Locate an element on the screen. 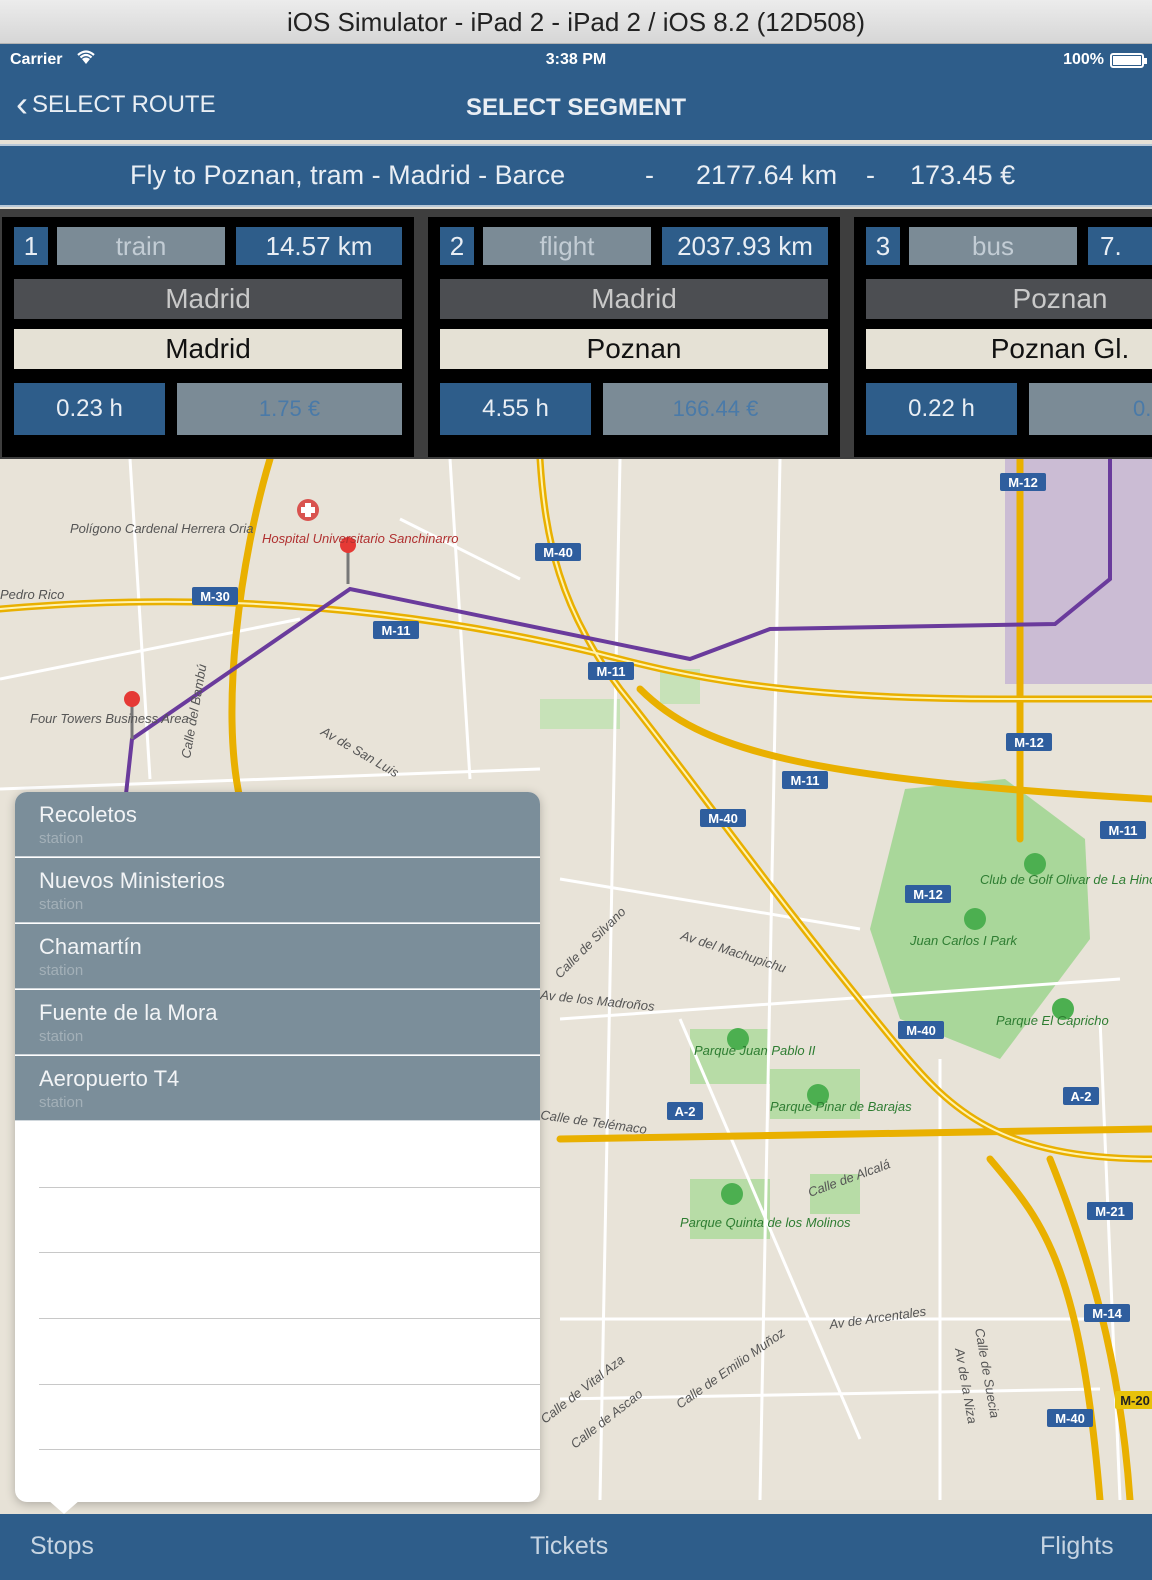 This screenshot has width=1152, height=1580. navigation-bar: ‹ SELECT ROUTE SELECT SEGMENT is located at coordinates (576, 108).